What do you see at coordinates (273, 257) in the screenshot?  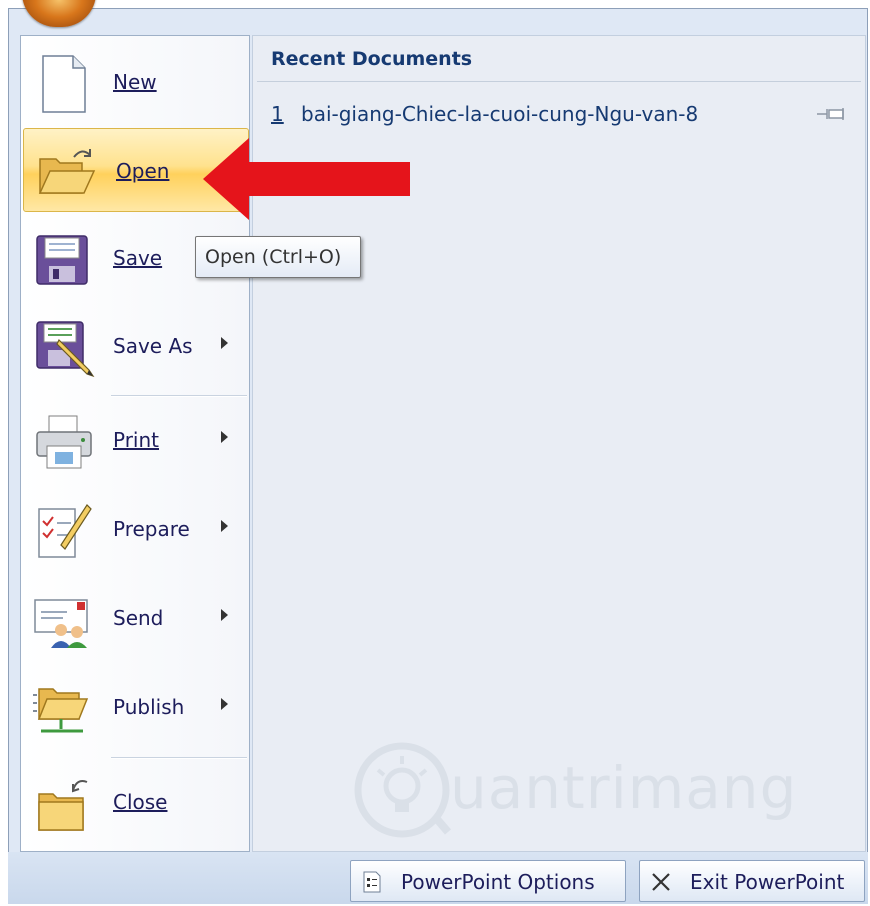 I see `tooltip-text: Open (Ctrl+O)` at bounding box center [273, 257].